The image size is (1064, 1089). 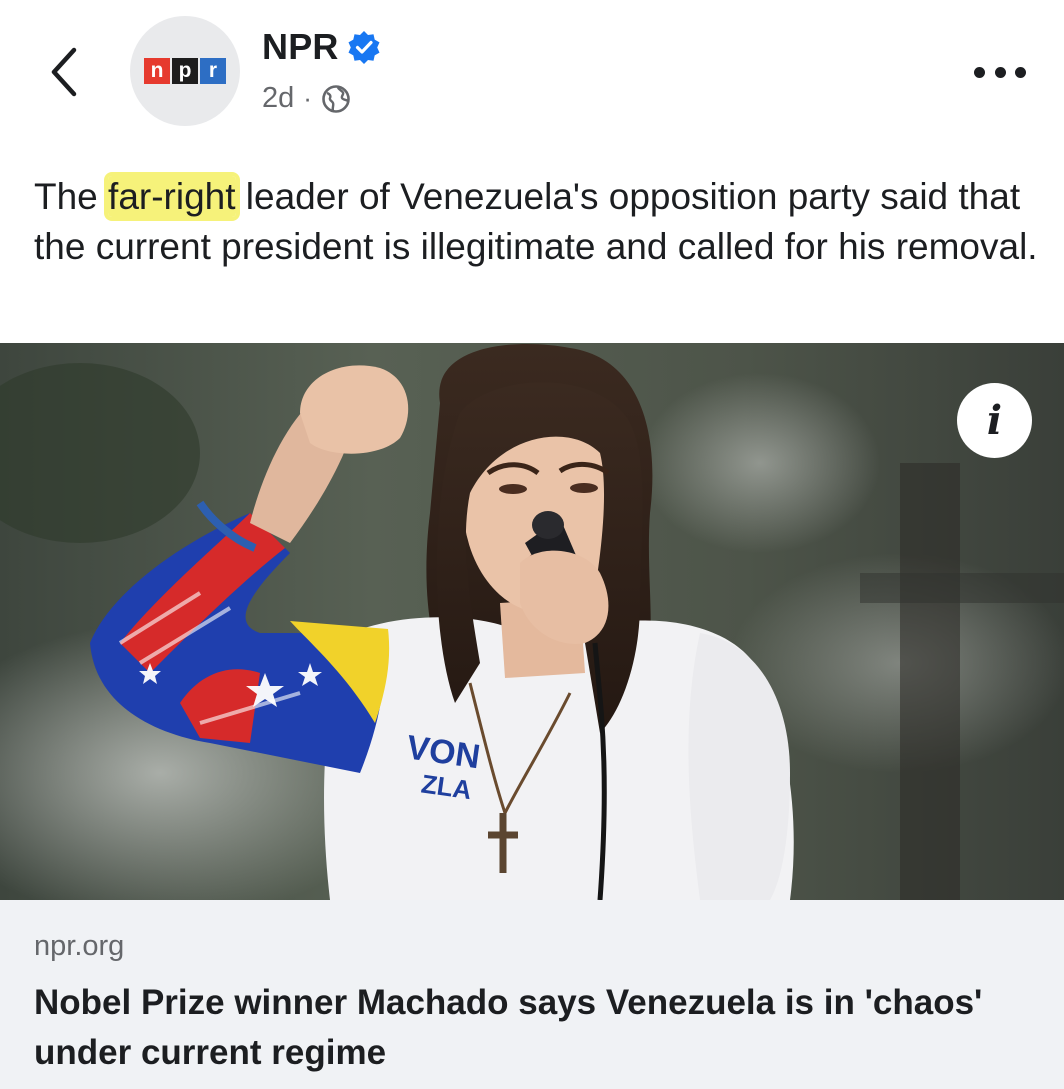 What do you see at coordinates (172, 196) in the screenshot?
I see `highlighted-word: far-right` at bounding box center [172, 196].